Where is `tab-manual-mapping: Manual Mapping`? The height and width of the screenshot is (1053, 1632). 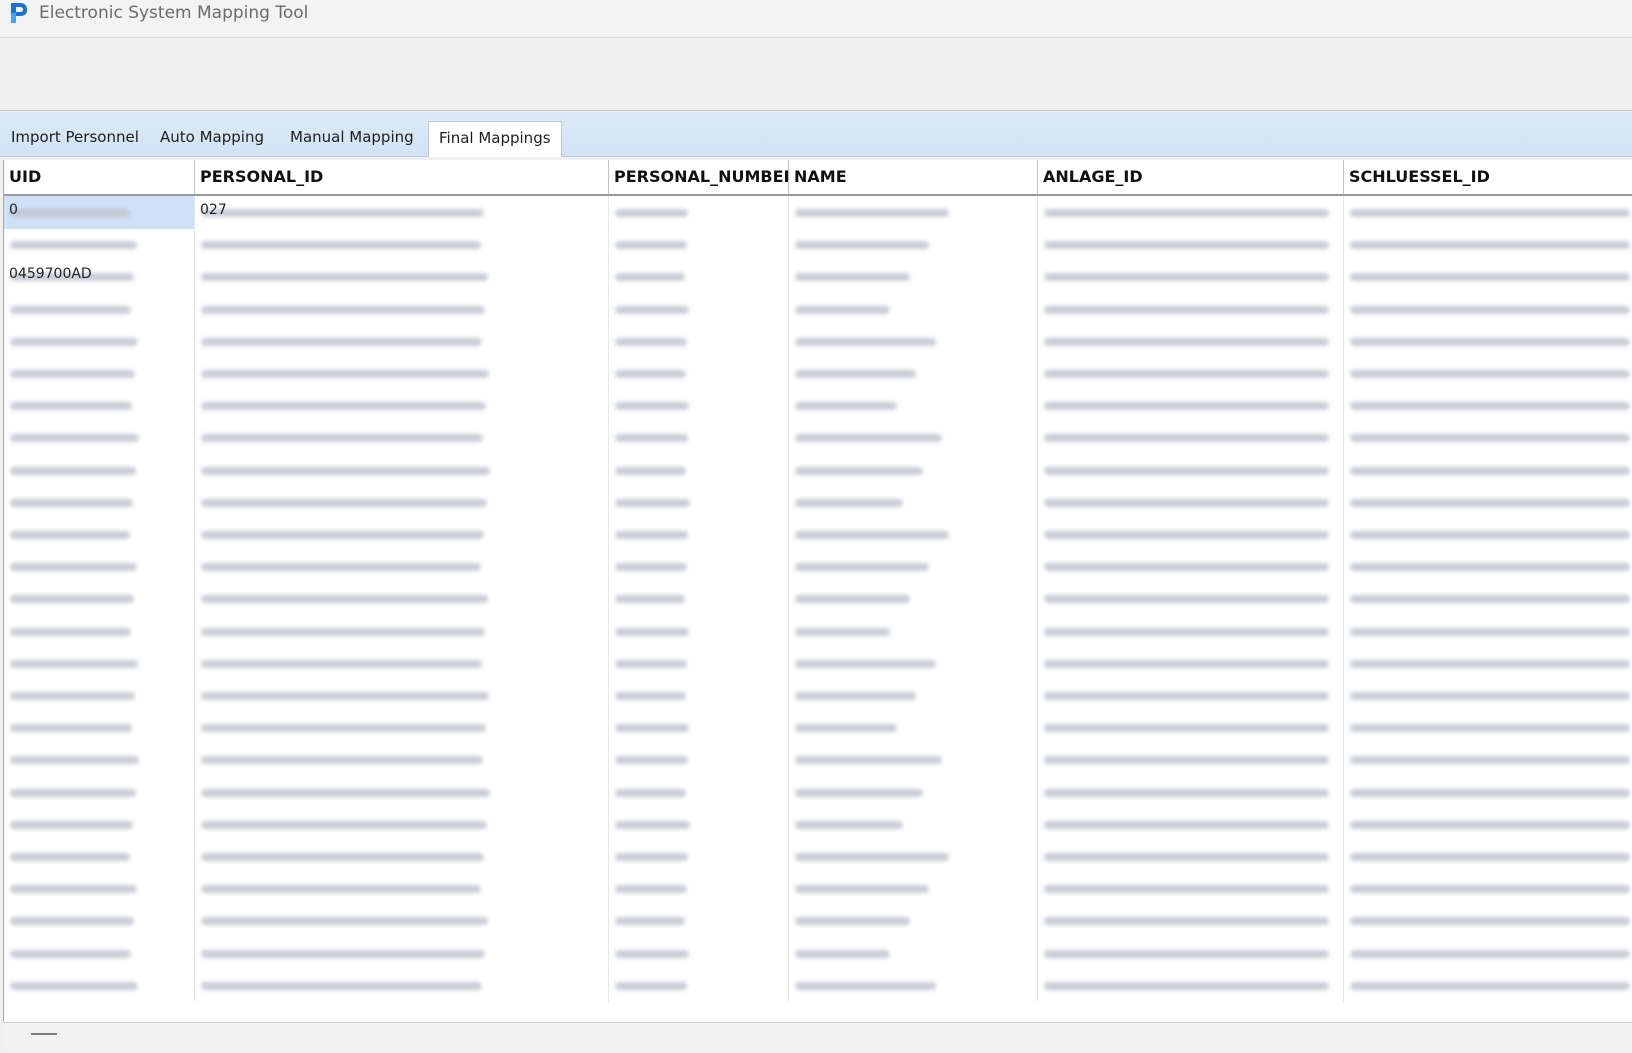 tab-manual-mapping: Manual Mapping is located at coordinates (352, 137).